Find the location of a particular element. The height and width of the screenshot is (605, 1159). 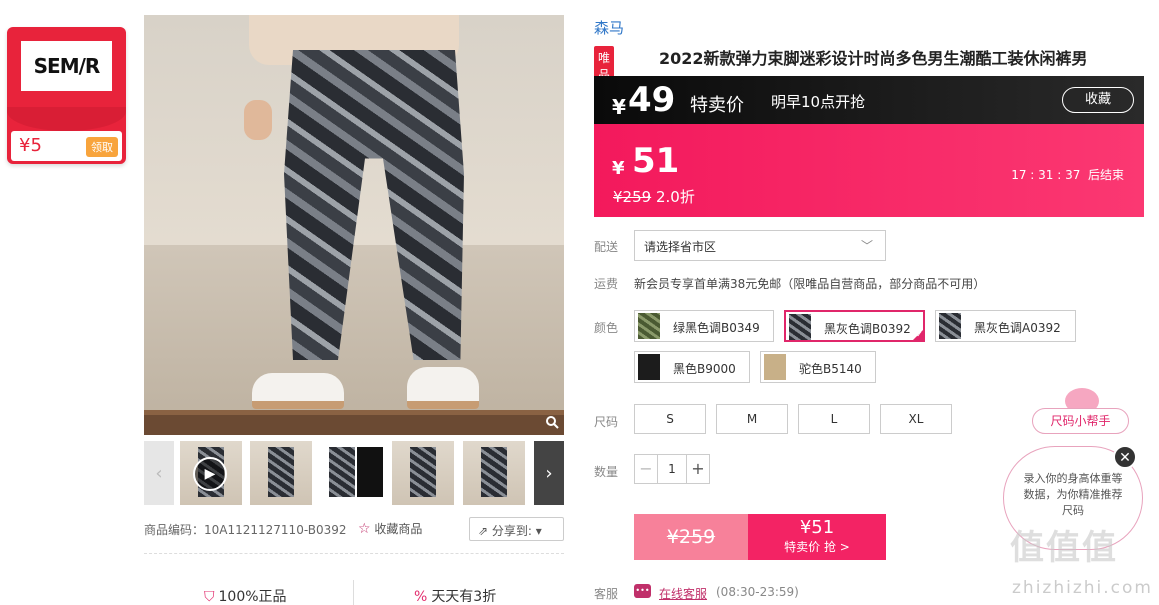

size-helper-text: 录入你的身高体重等数据，为你精准推荐尺码 is located at coordinates (1073, 494).